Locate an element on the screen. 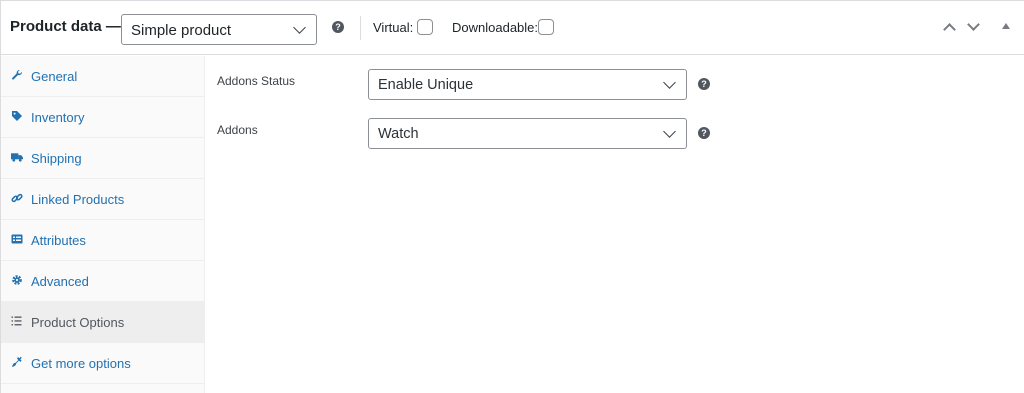 The image size is (1024, 393). move-down-icon is located at coordinates (973, 24).